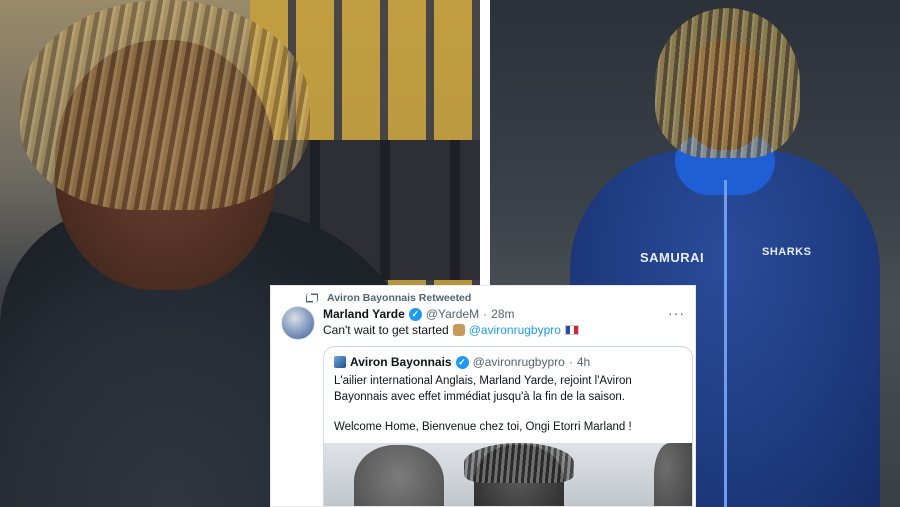 This screenshot has width=900, height=507. Describe the element at coordinates (676, 313) in the screenshot. I see `more-options-icon: ···` at that location.